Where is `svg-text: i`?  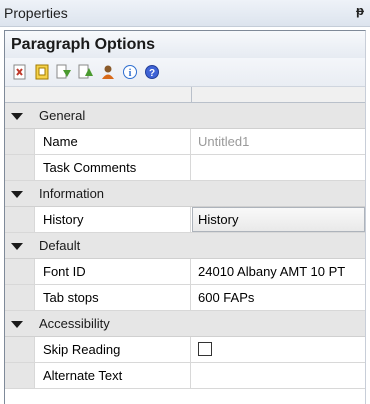 svg-text: i is located at coordinates (130, 73).